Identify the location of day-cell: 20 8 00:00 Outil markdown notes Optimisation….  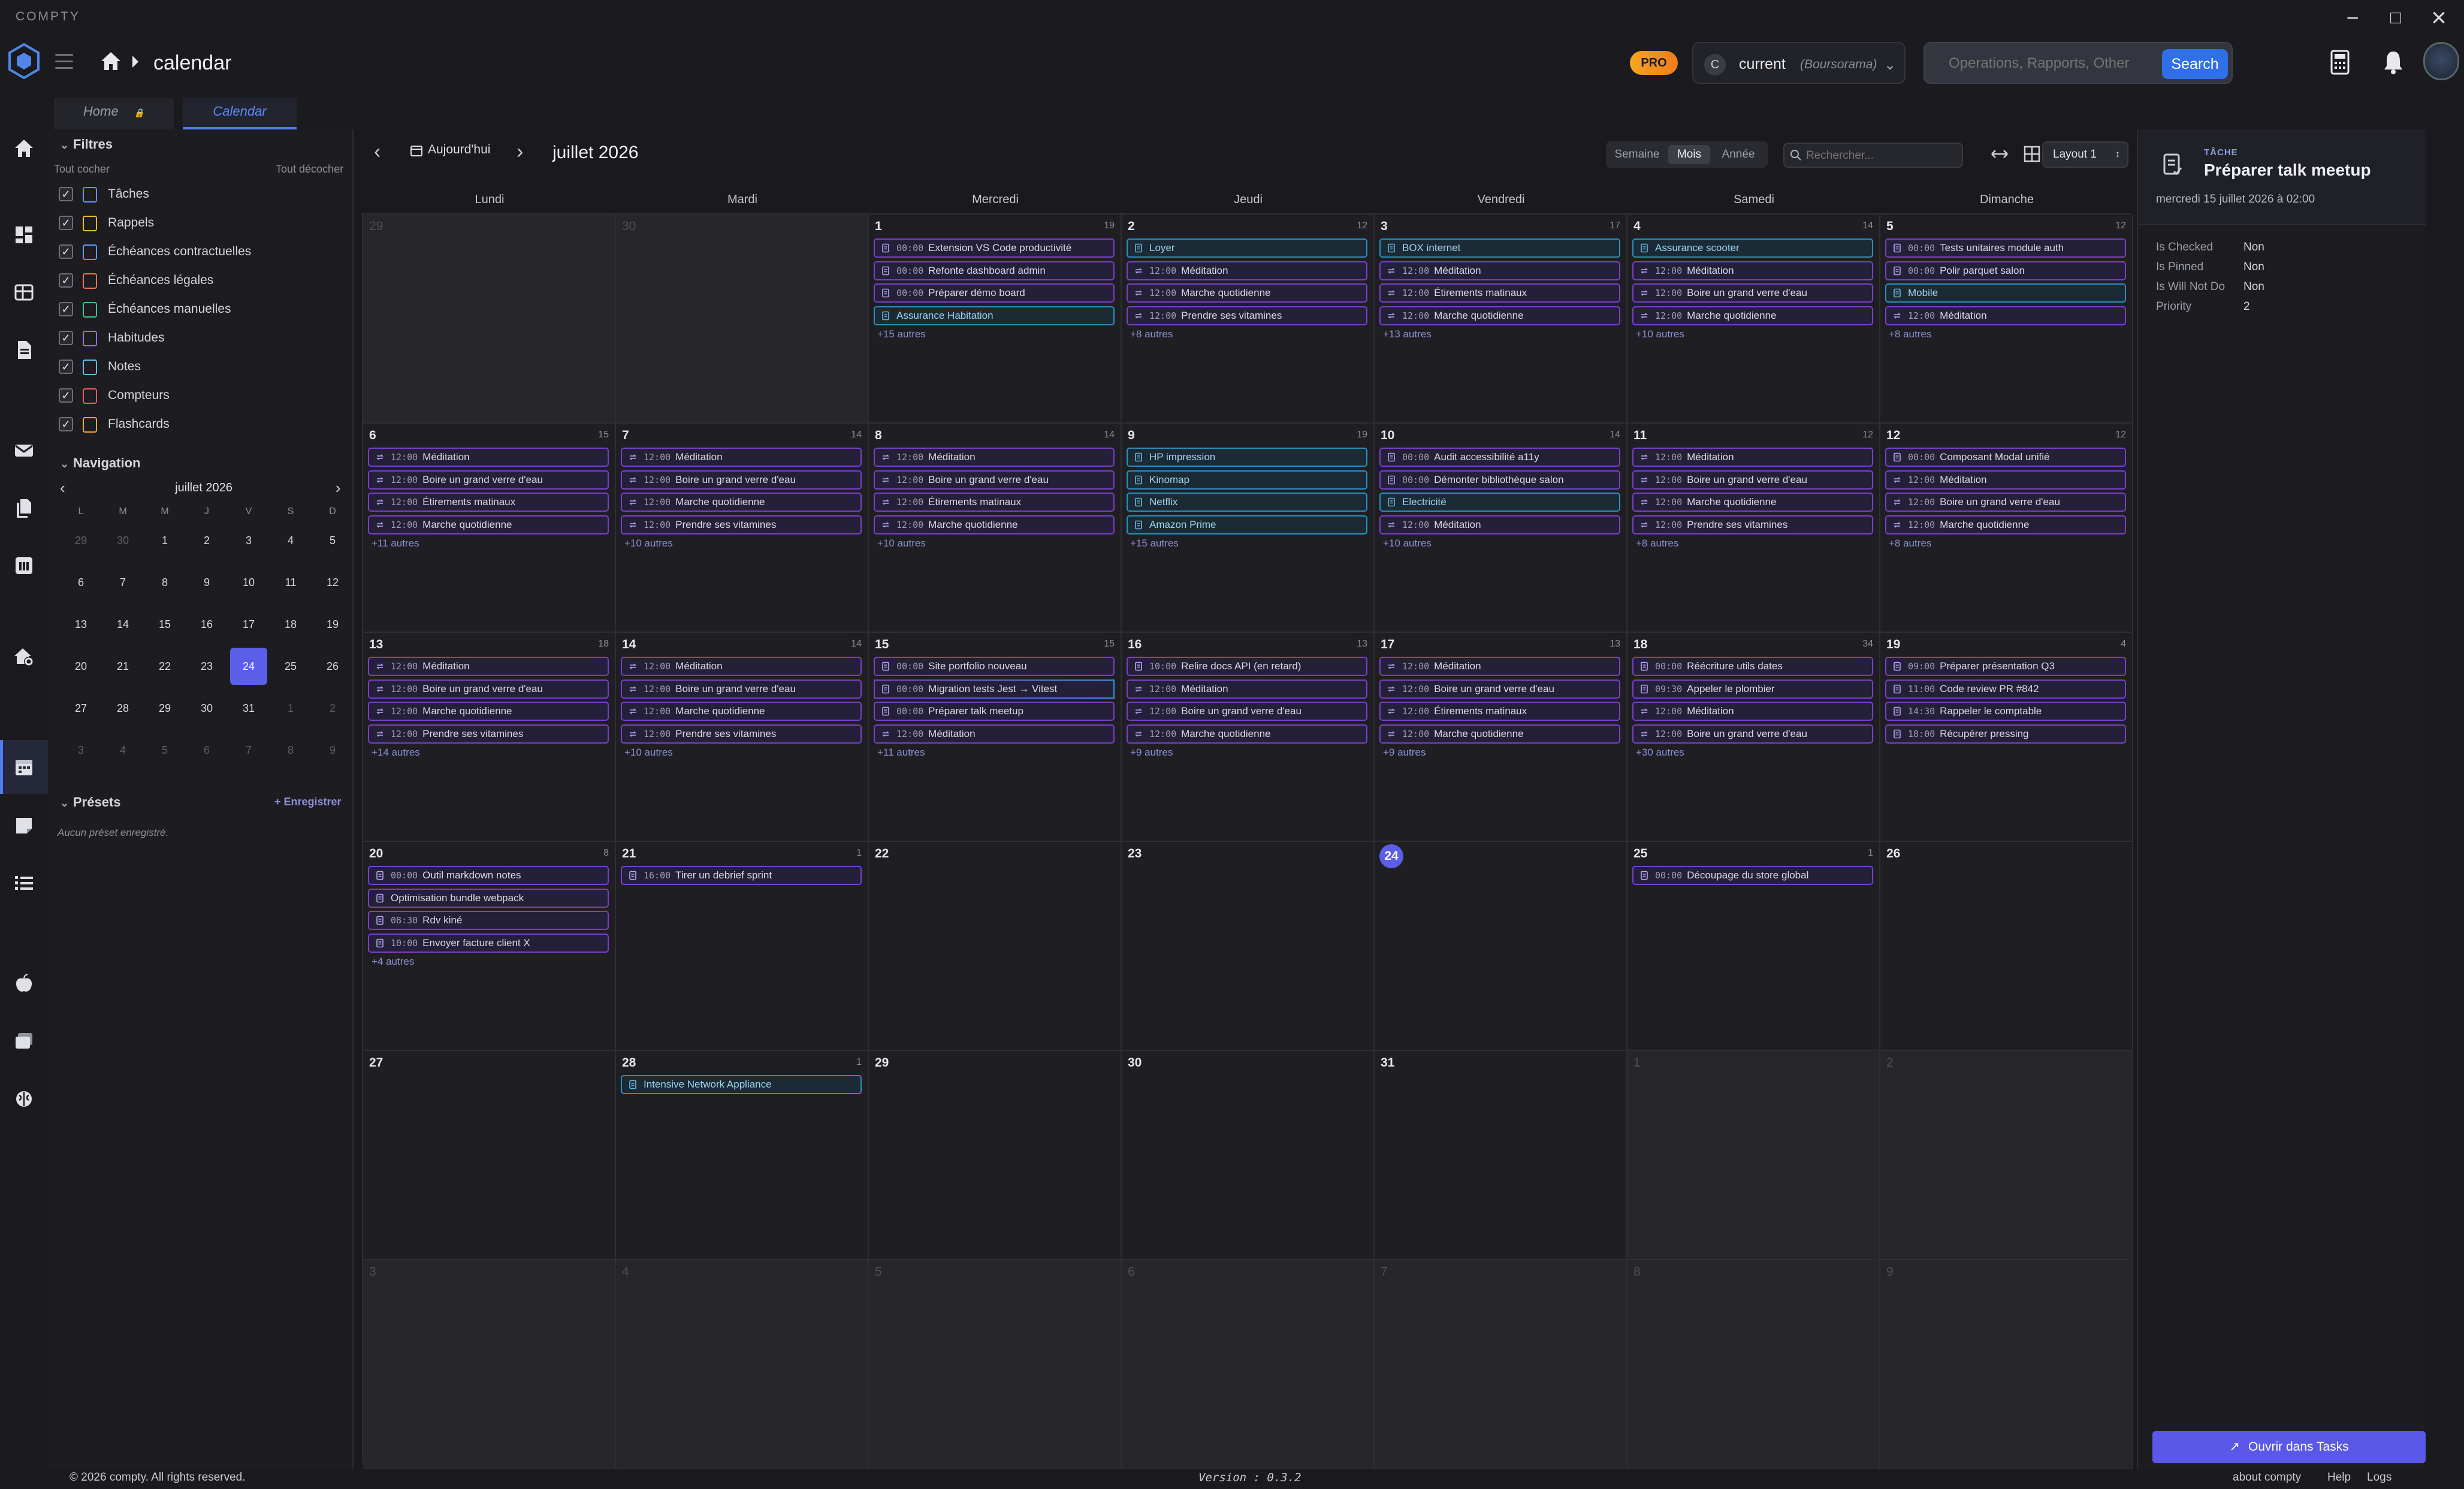
(489, 946).